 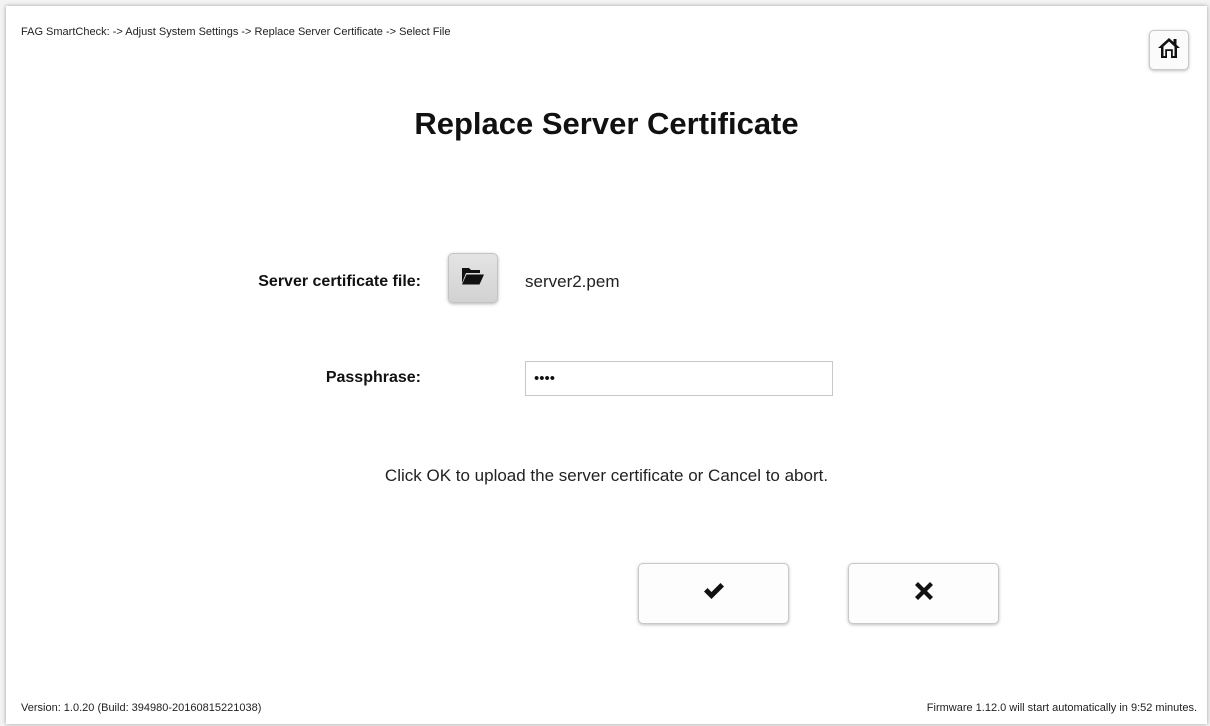 What do you see at coordinates (339, 281) in the screenshot?
I see `server-certificate-file-label: Server certificate file:` at bounding box center [339, 281].